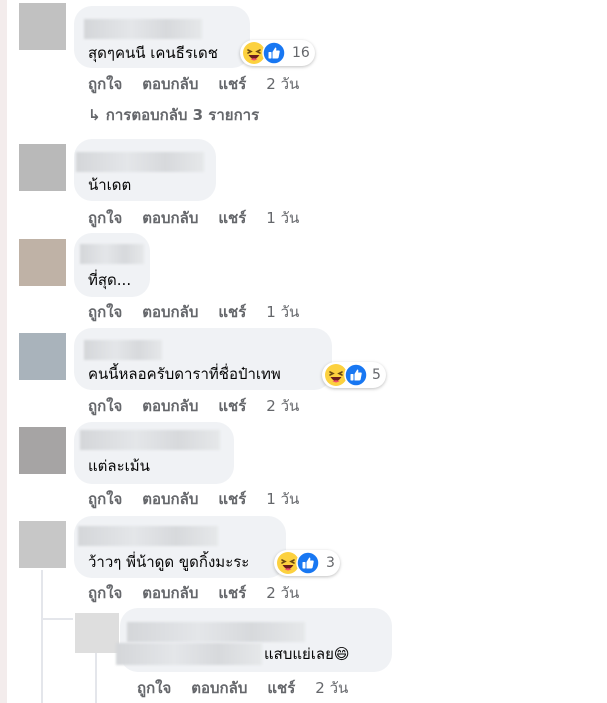 The width and height of the screenshot is (607, 703). I want to click on comment-text: น้าเดต, so click(110, 185).